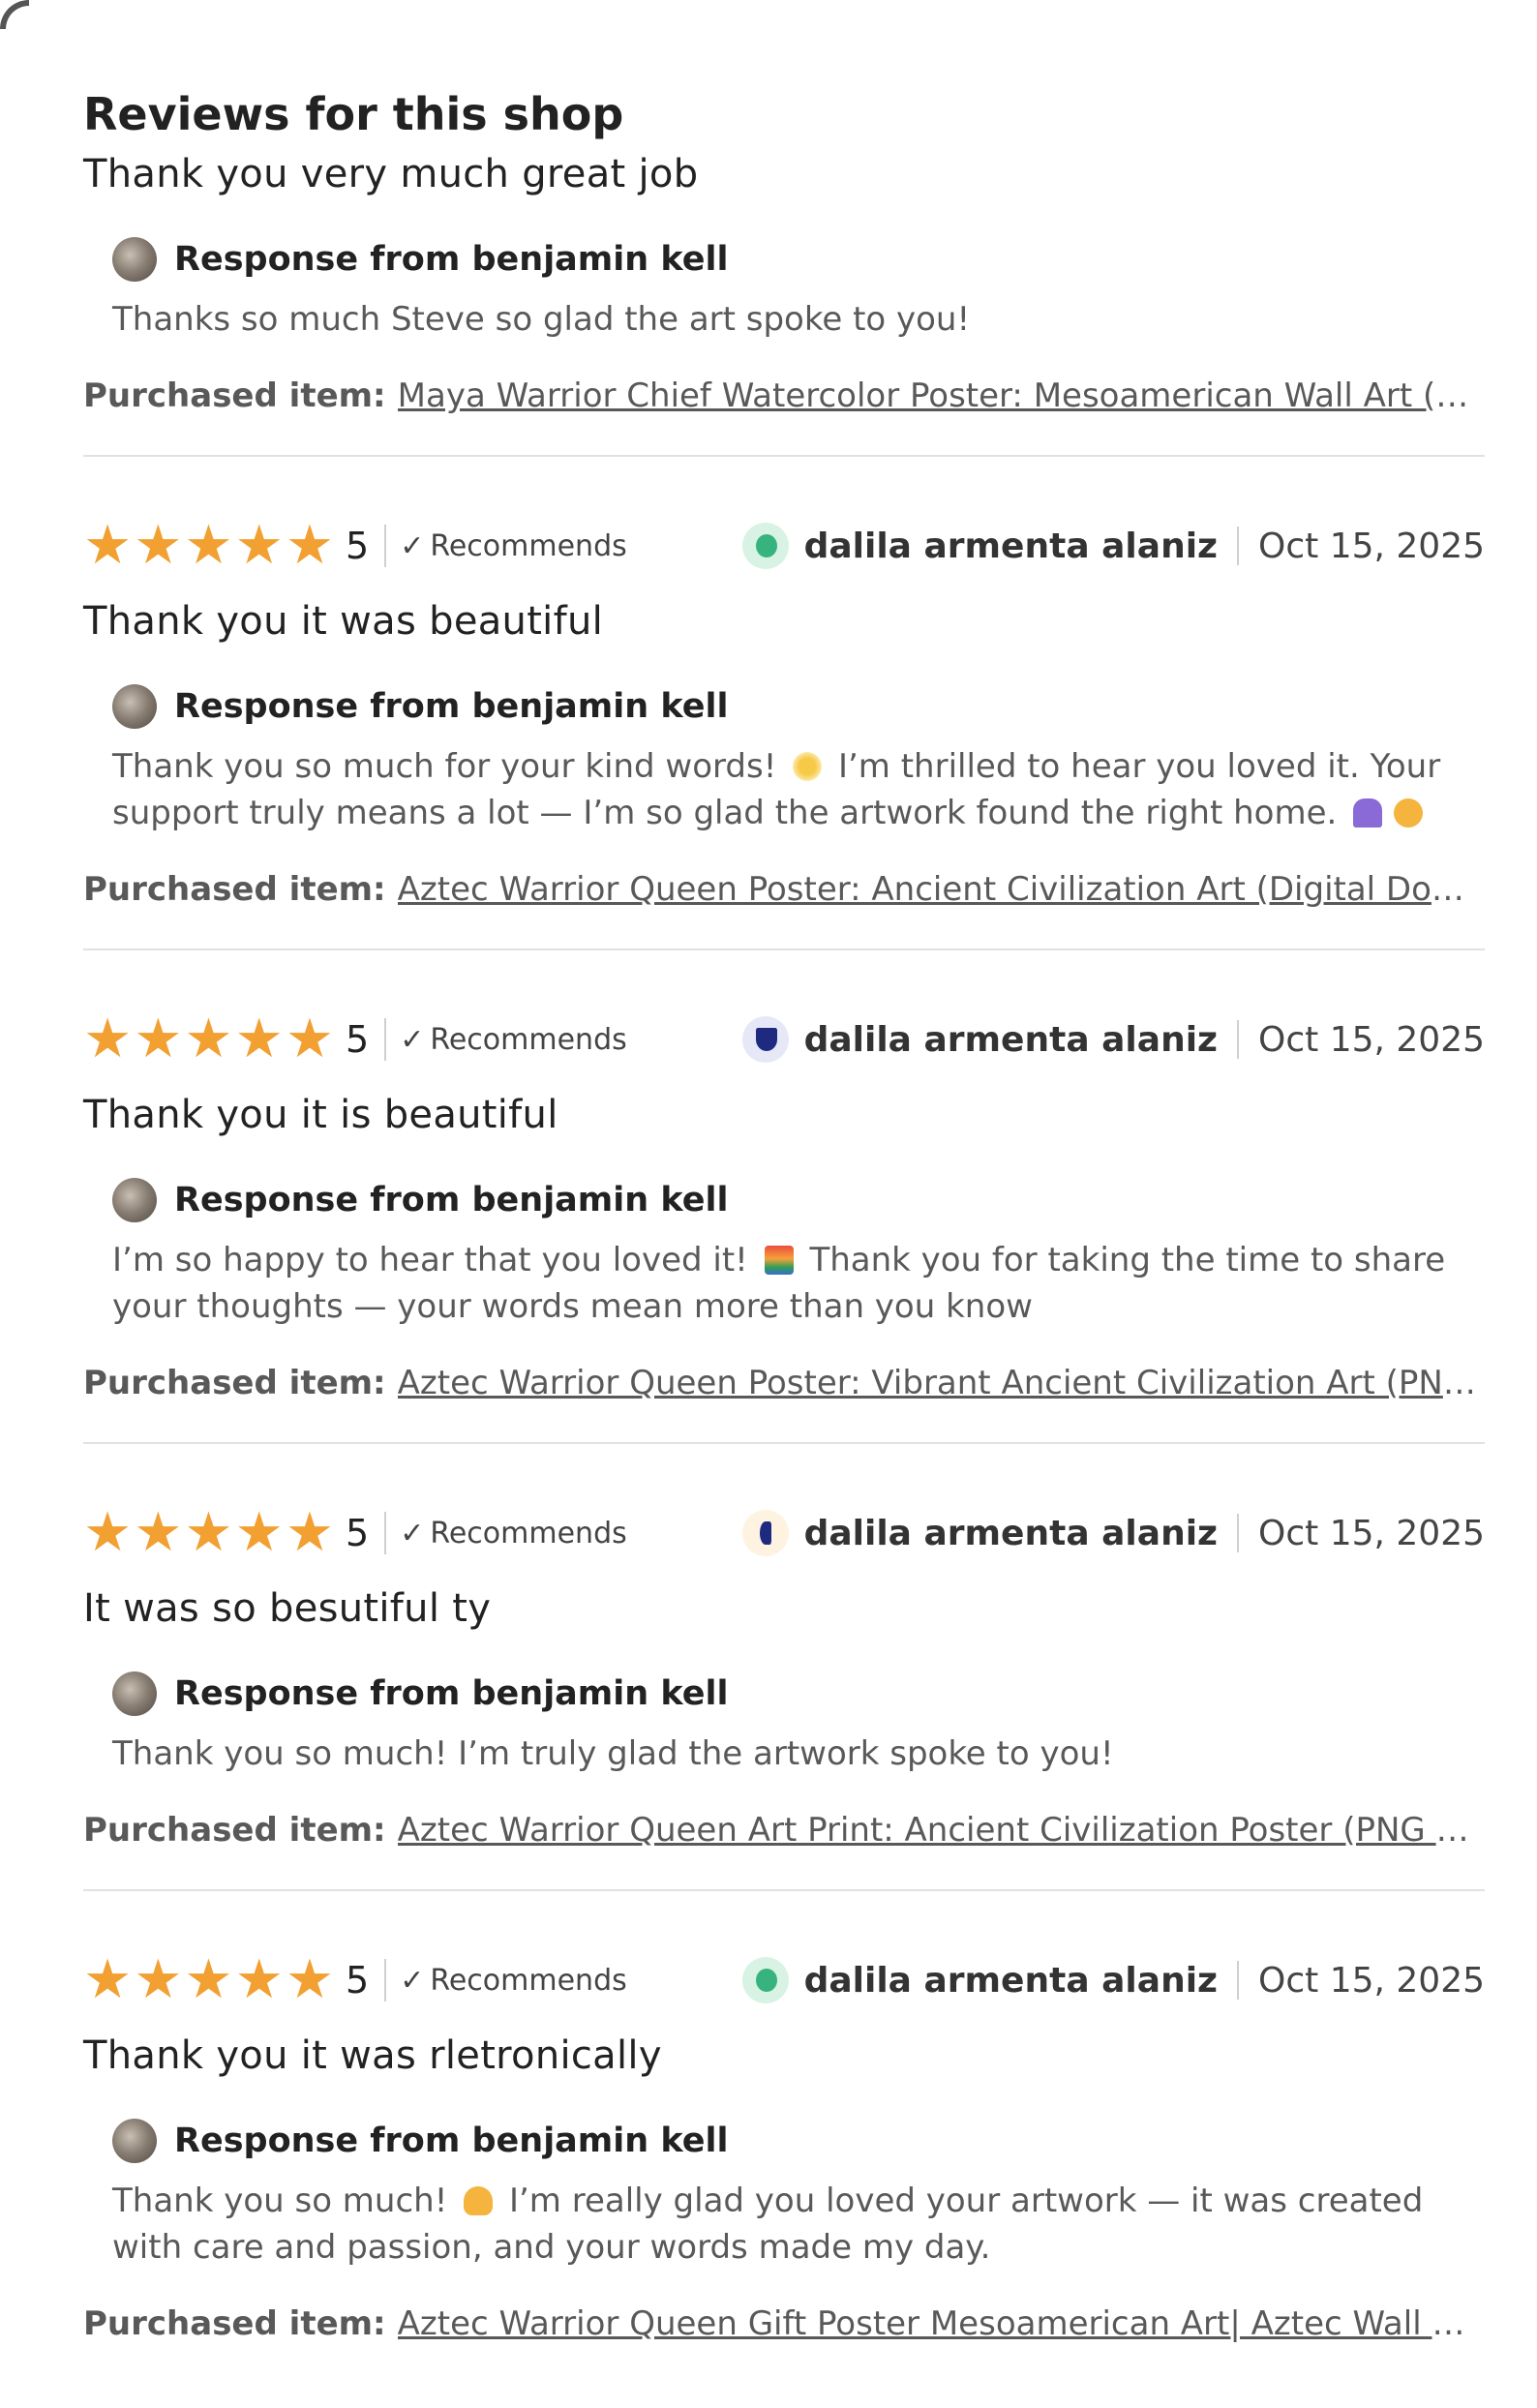 Image resolution: width=1537 pixels, height=2408 pixels. What do you see at coordinates (354, 114) in the screenshot?
I see `section-title: Reviews for this shop` at bounding box center [354, 114].